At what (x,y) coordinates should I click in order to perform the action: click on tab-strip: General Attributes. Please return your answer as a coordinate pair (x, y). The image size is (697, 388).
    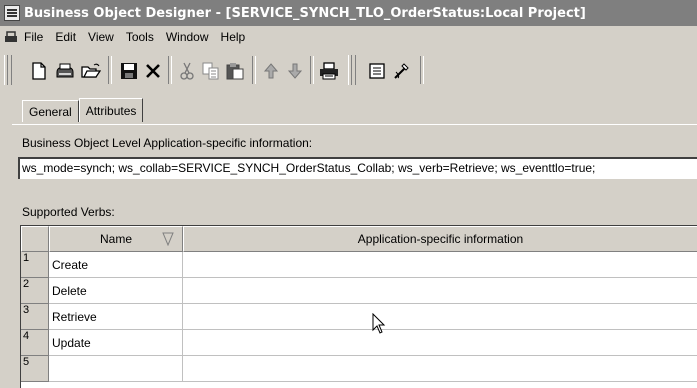
    Looking at the image, I should click on (83, 111).